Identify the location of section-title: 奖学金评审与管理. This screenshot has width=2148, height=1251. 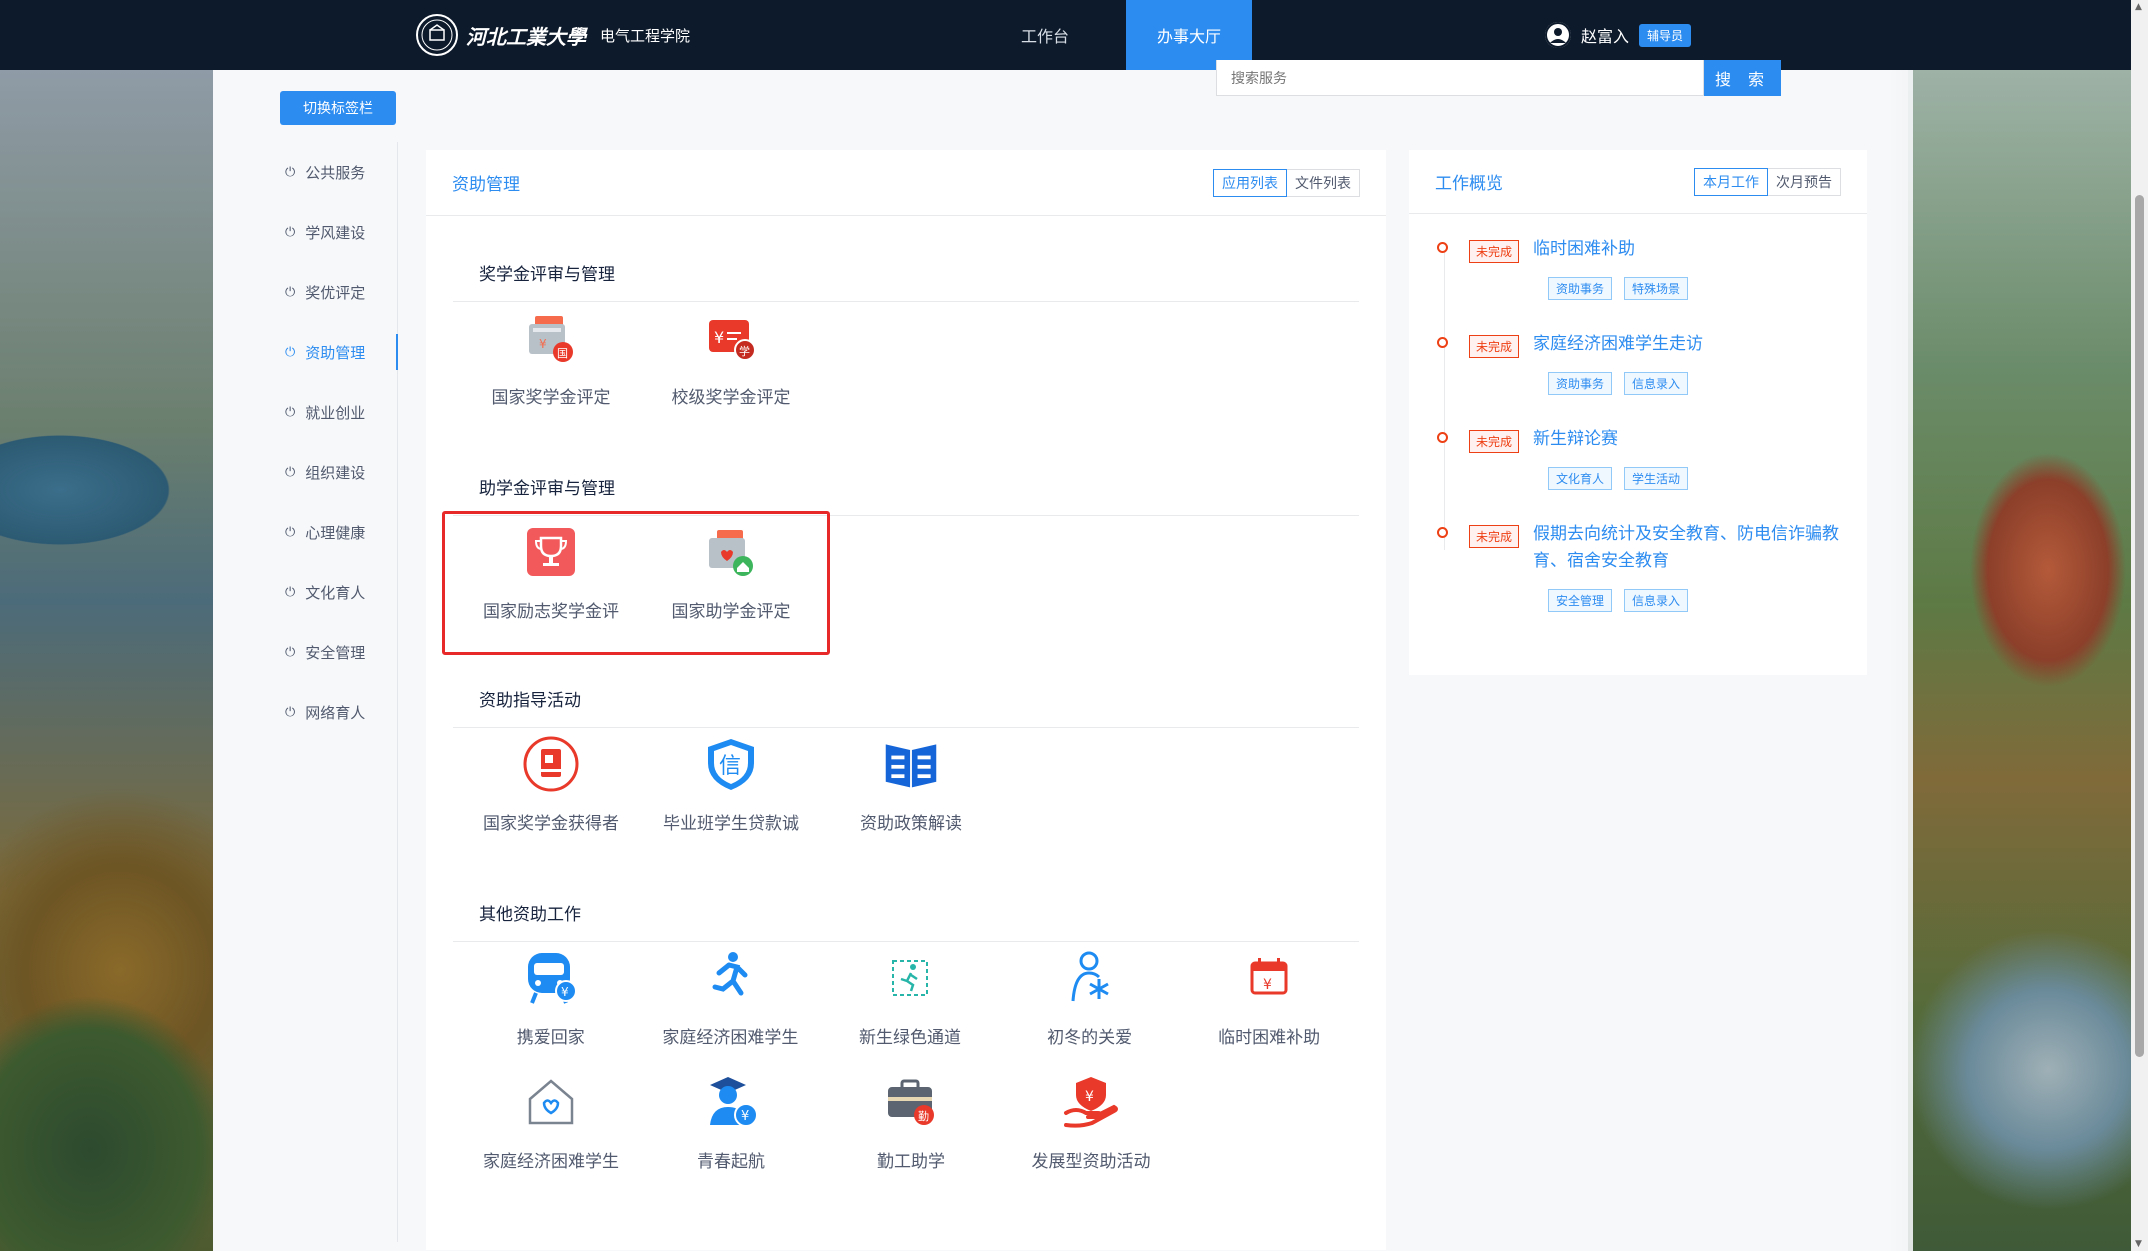
(906, 273).